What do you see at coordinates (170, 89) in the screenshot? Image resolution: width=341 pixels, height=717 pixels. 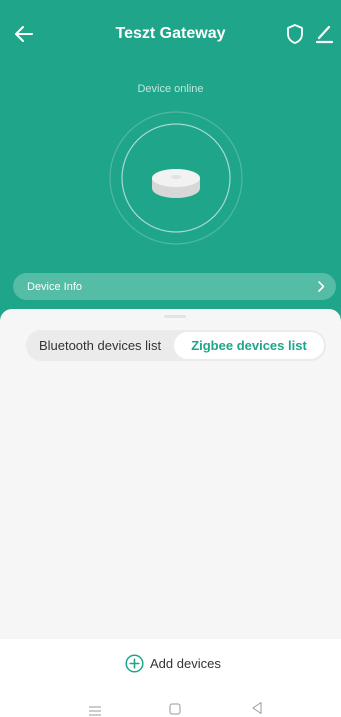 I see `device-status: Device online` at bounding box center [170, 89].